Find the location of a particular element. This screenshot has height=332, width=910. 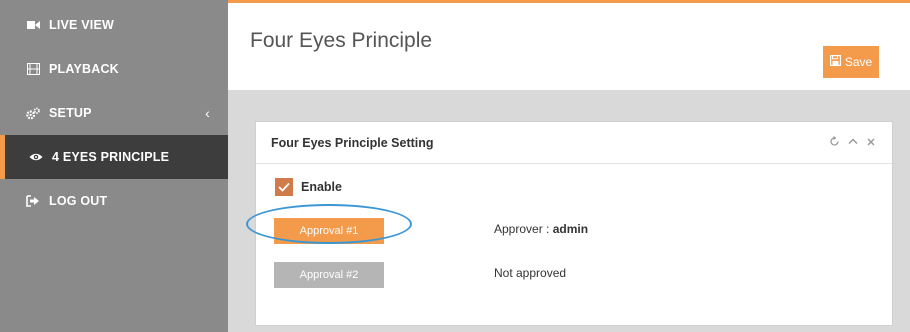

panel-tools is located at coordinates (852, 142).